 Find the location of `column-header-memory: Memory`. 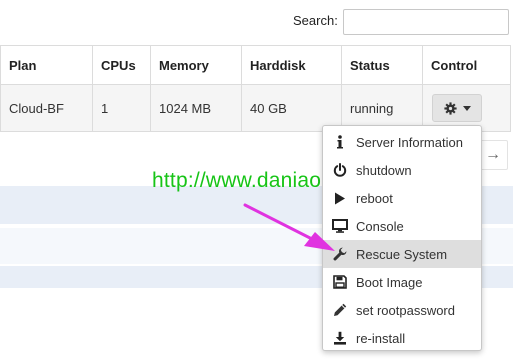

column-header-memory: Memory is located at coordinates (196, 65).